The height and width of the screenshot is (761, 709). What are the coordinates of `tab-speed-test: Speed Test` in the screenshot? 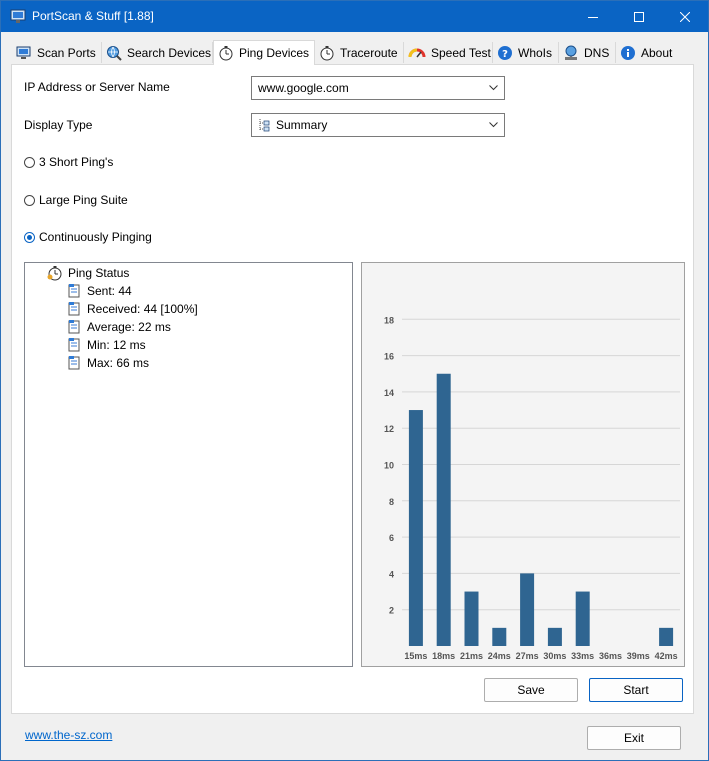 It's located at (448, 52).